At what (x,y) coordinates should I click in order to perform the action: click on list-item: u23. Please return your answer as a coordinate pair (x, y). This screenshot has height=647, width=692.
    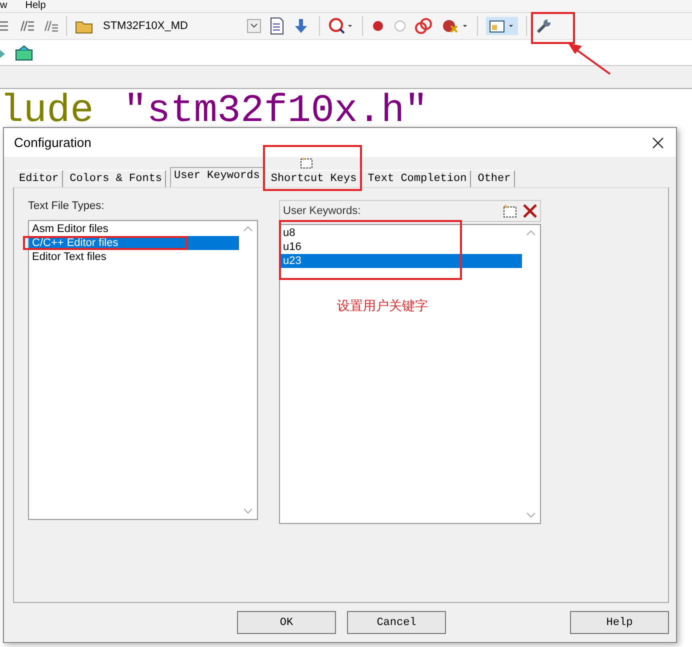
    Looking at the image, I should click on (401, 261).